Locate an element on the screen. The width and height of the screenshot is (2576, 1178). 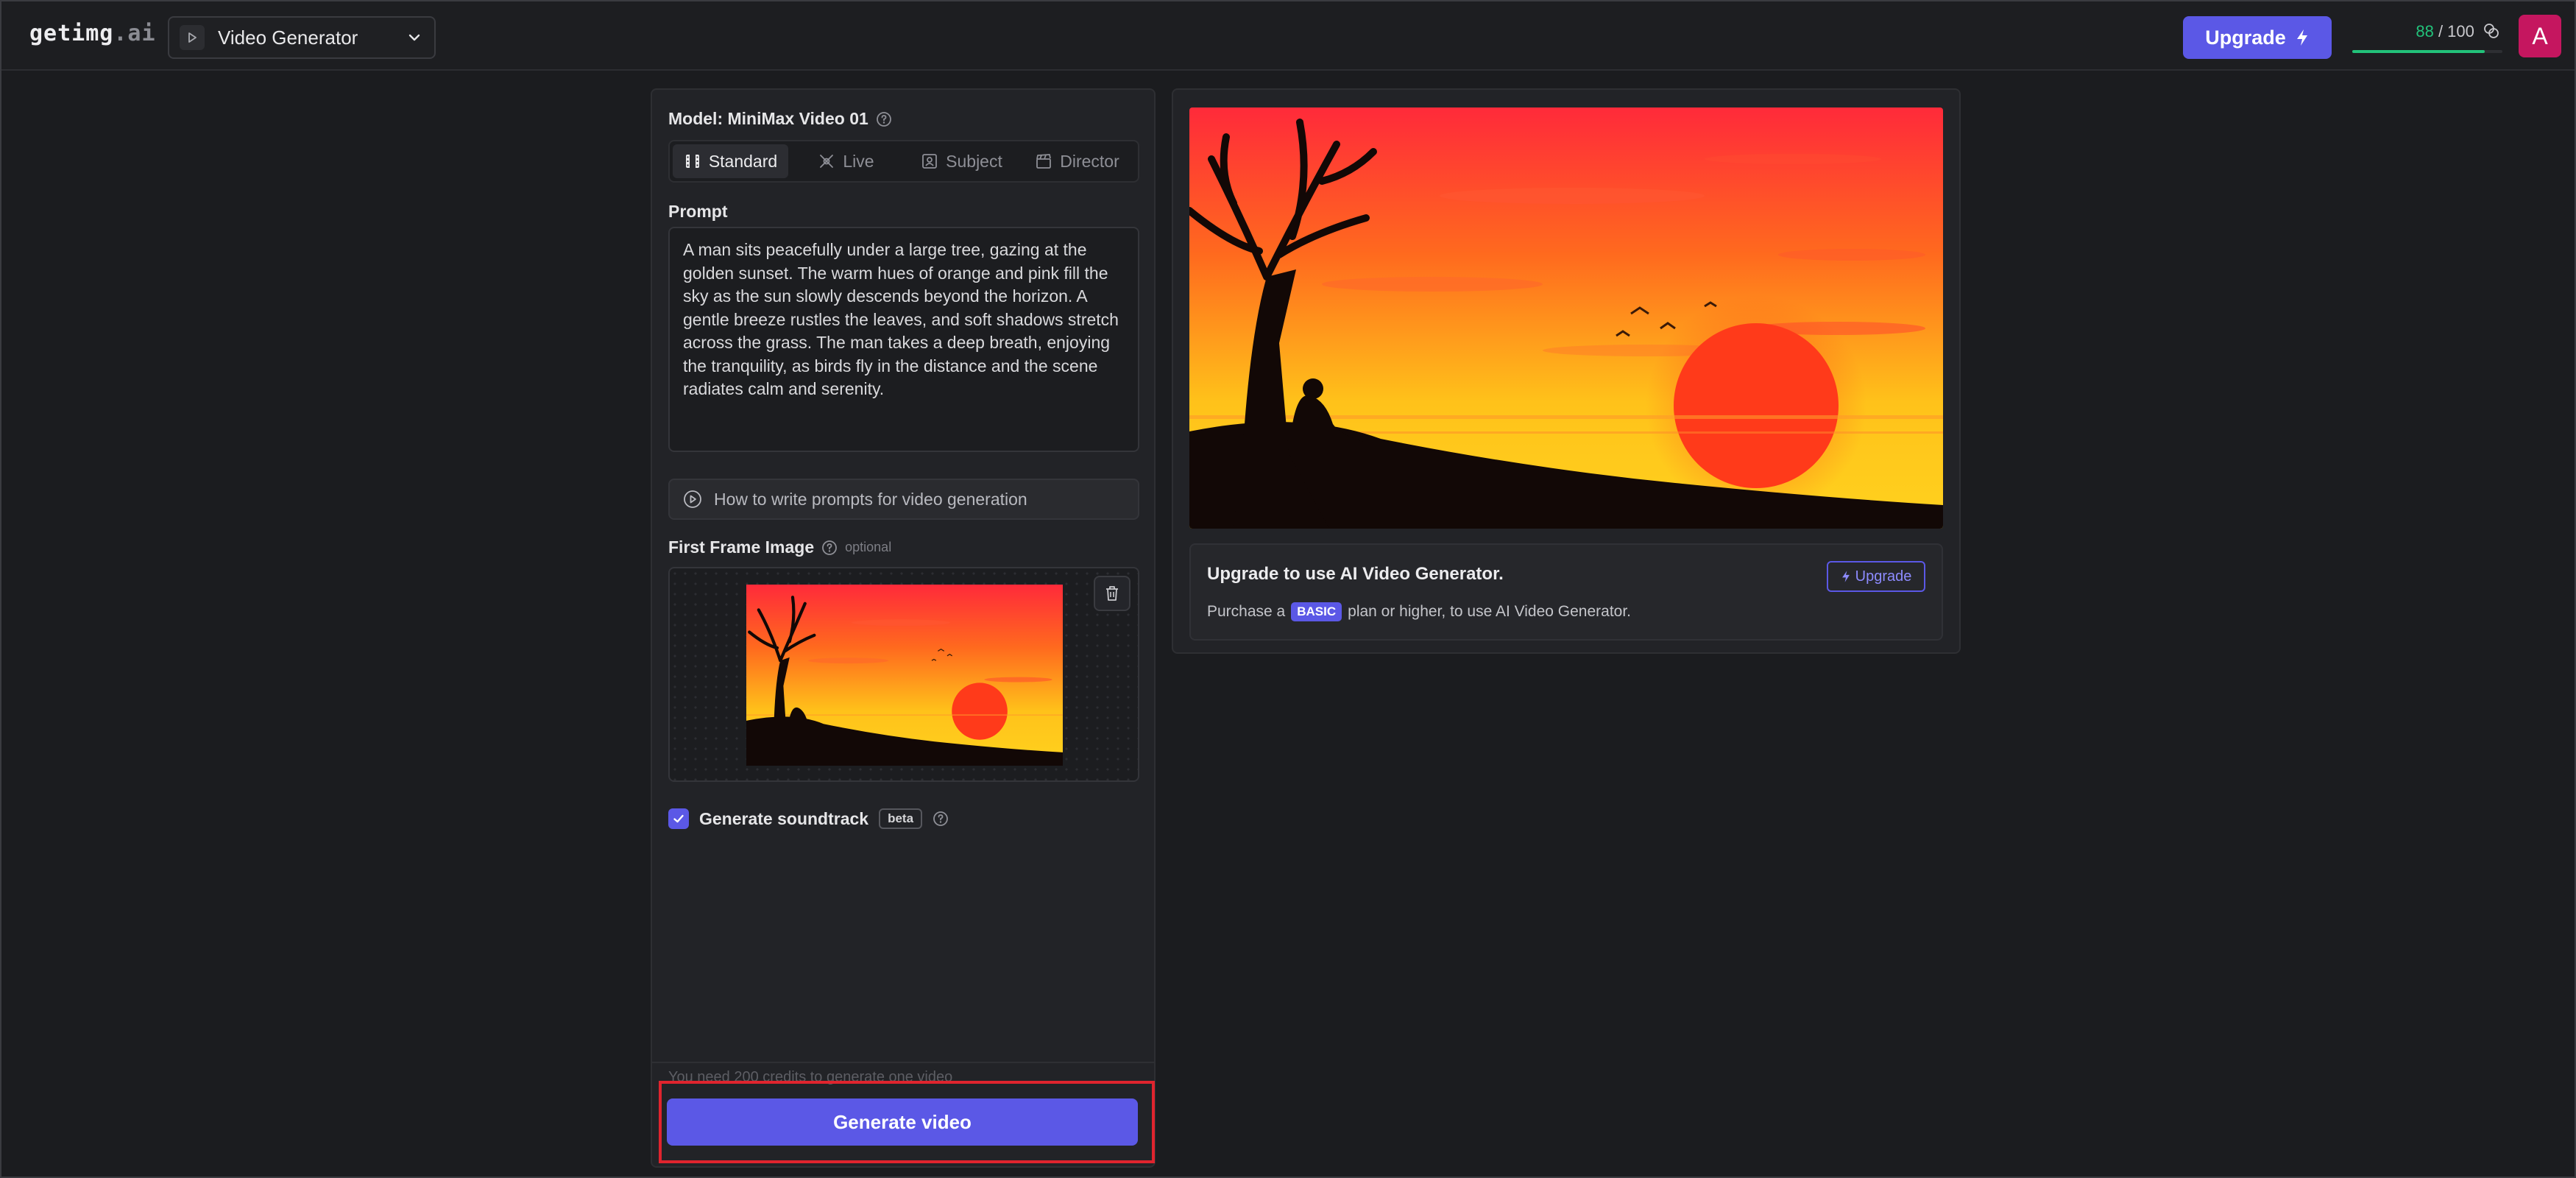
first-frame-title: First Frame Image optional is located at coordinates (779, 547).